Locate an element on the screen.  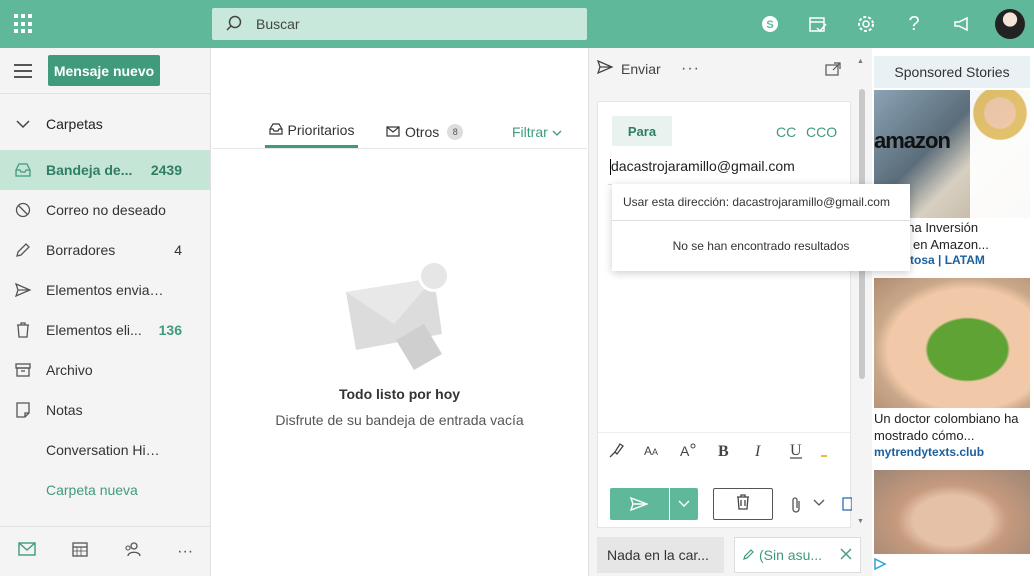
hamburger-menu-icon is located at coordinates (23, 73).